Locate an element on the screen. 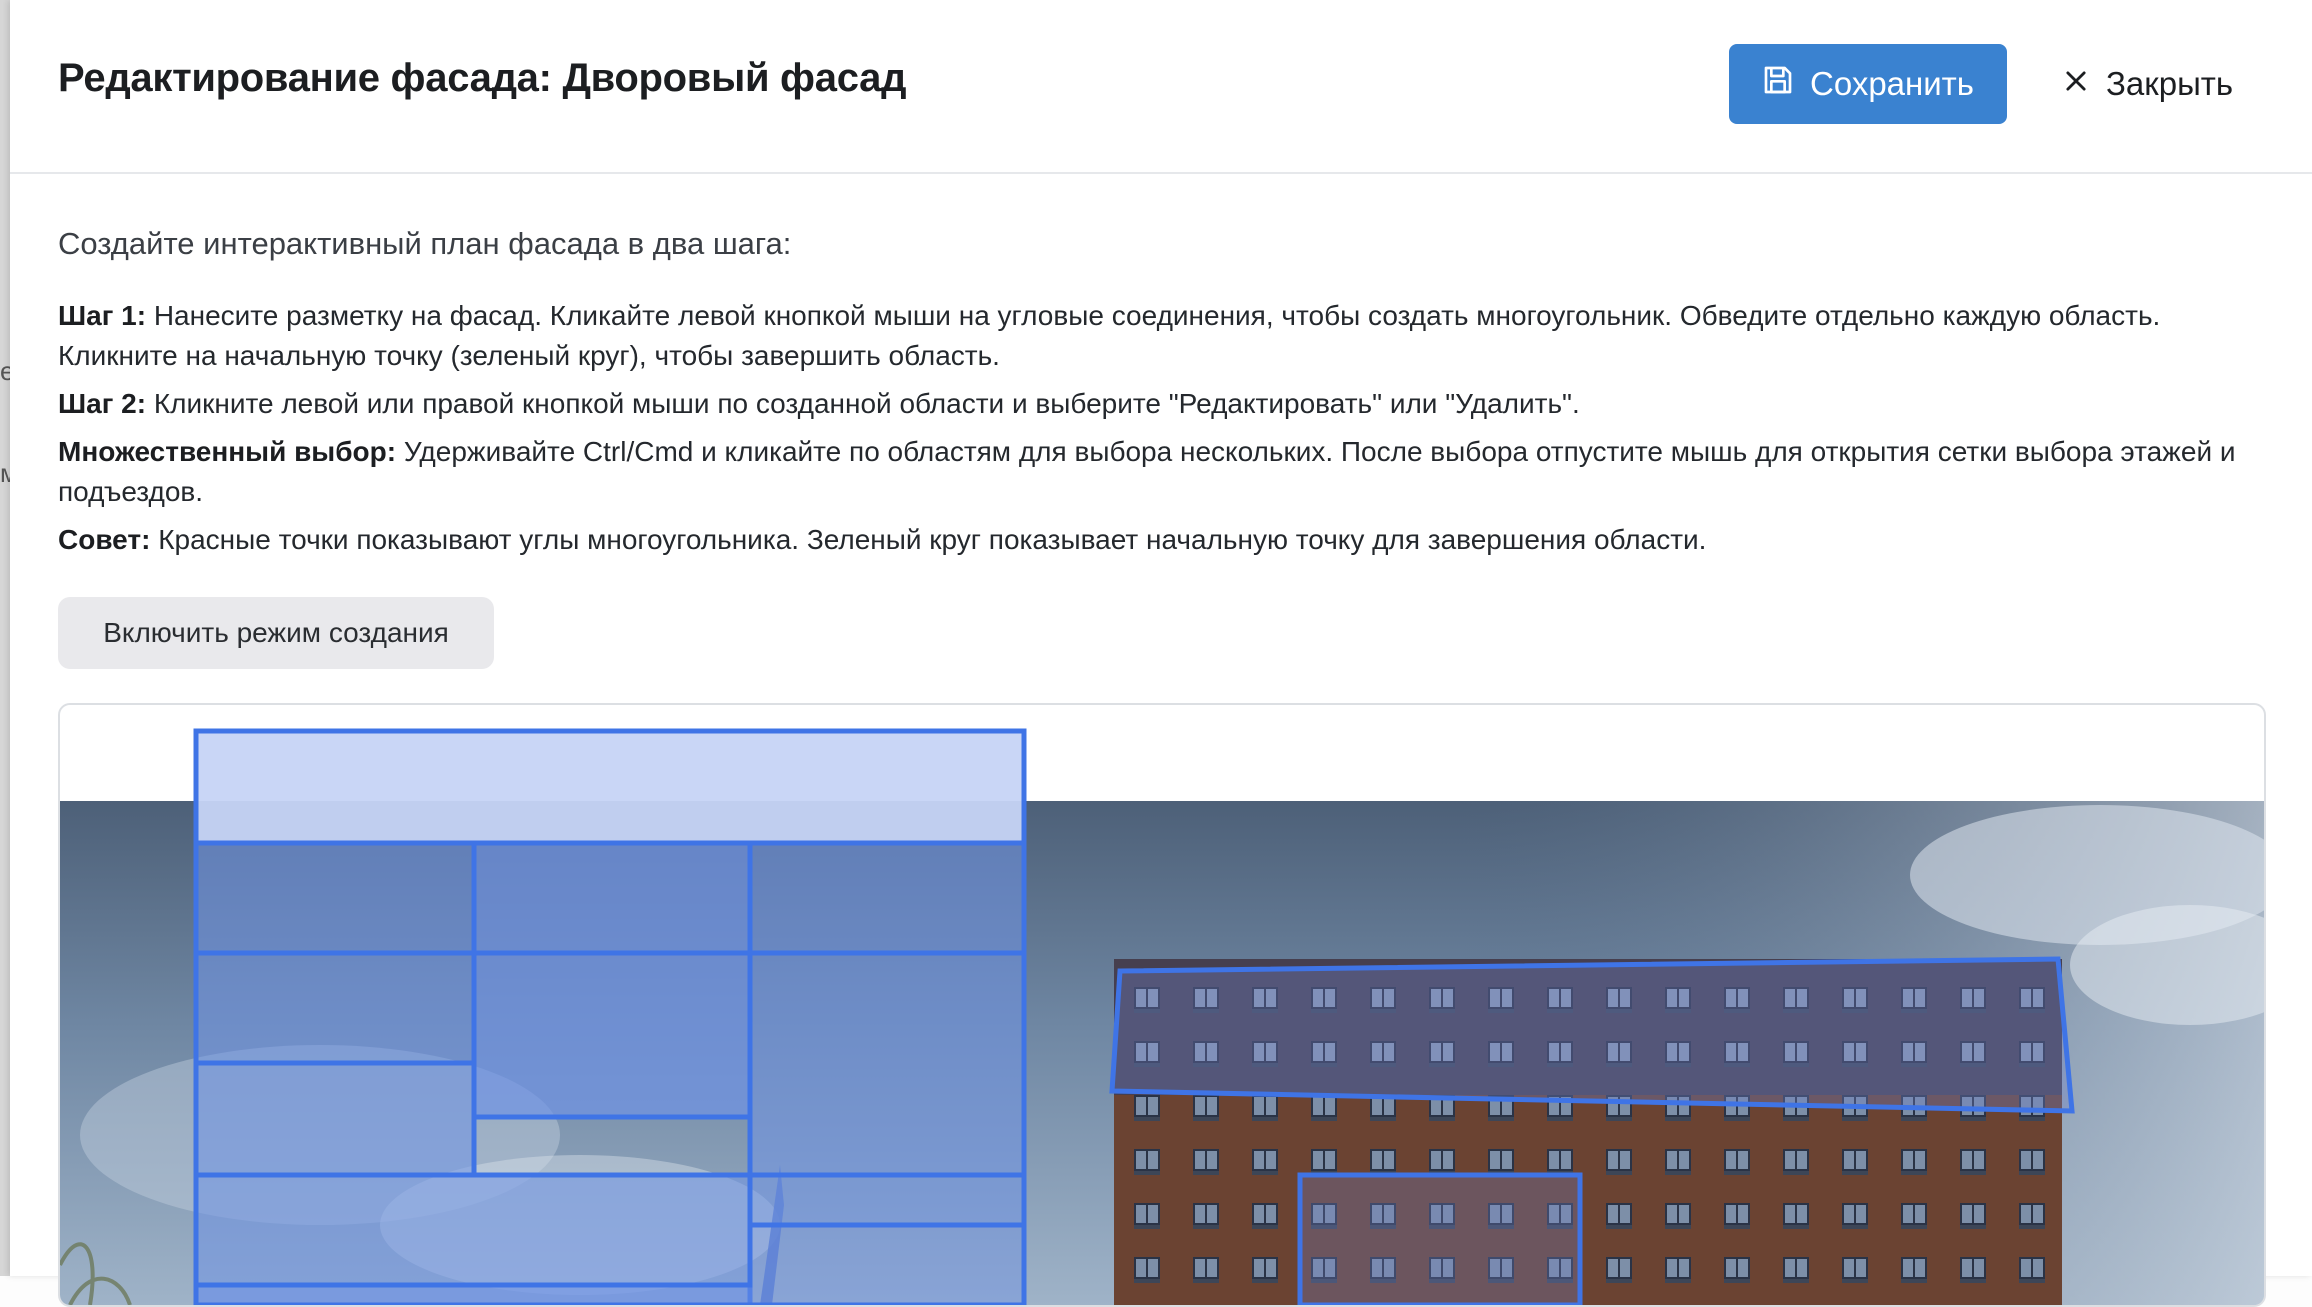 The height and width of the screenshot is (1307, 2312). facade-polygon-entrance is located at coordinates (1440, 1238).